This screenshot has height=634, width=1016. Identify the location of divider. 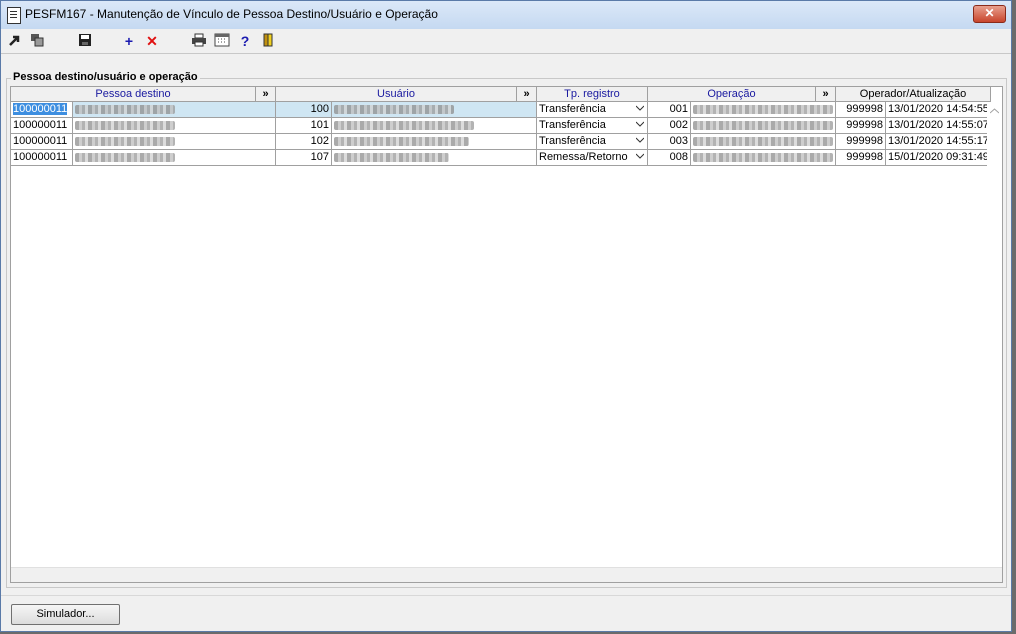
(506, 595).